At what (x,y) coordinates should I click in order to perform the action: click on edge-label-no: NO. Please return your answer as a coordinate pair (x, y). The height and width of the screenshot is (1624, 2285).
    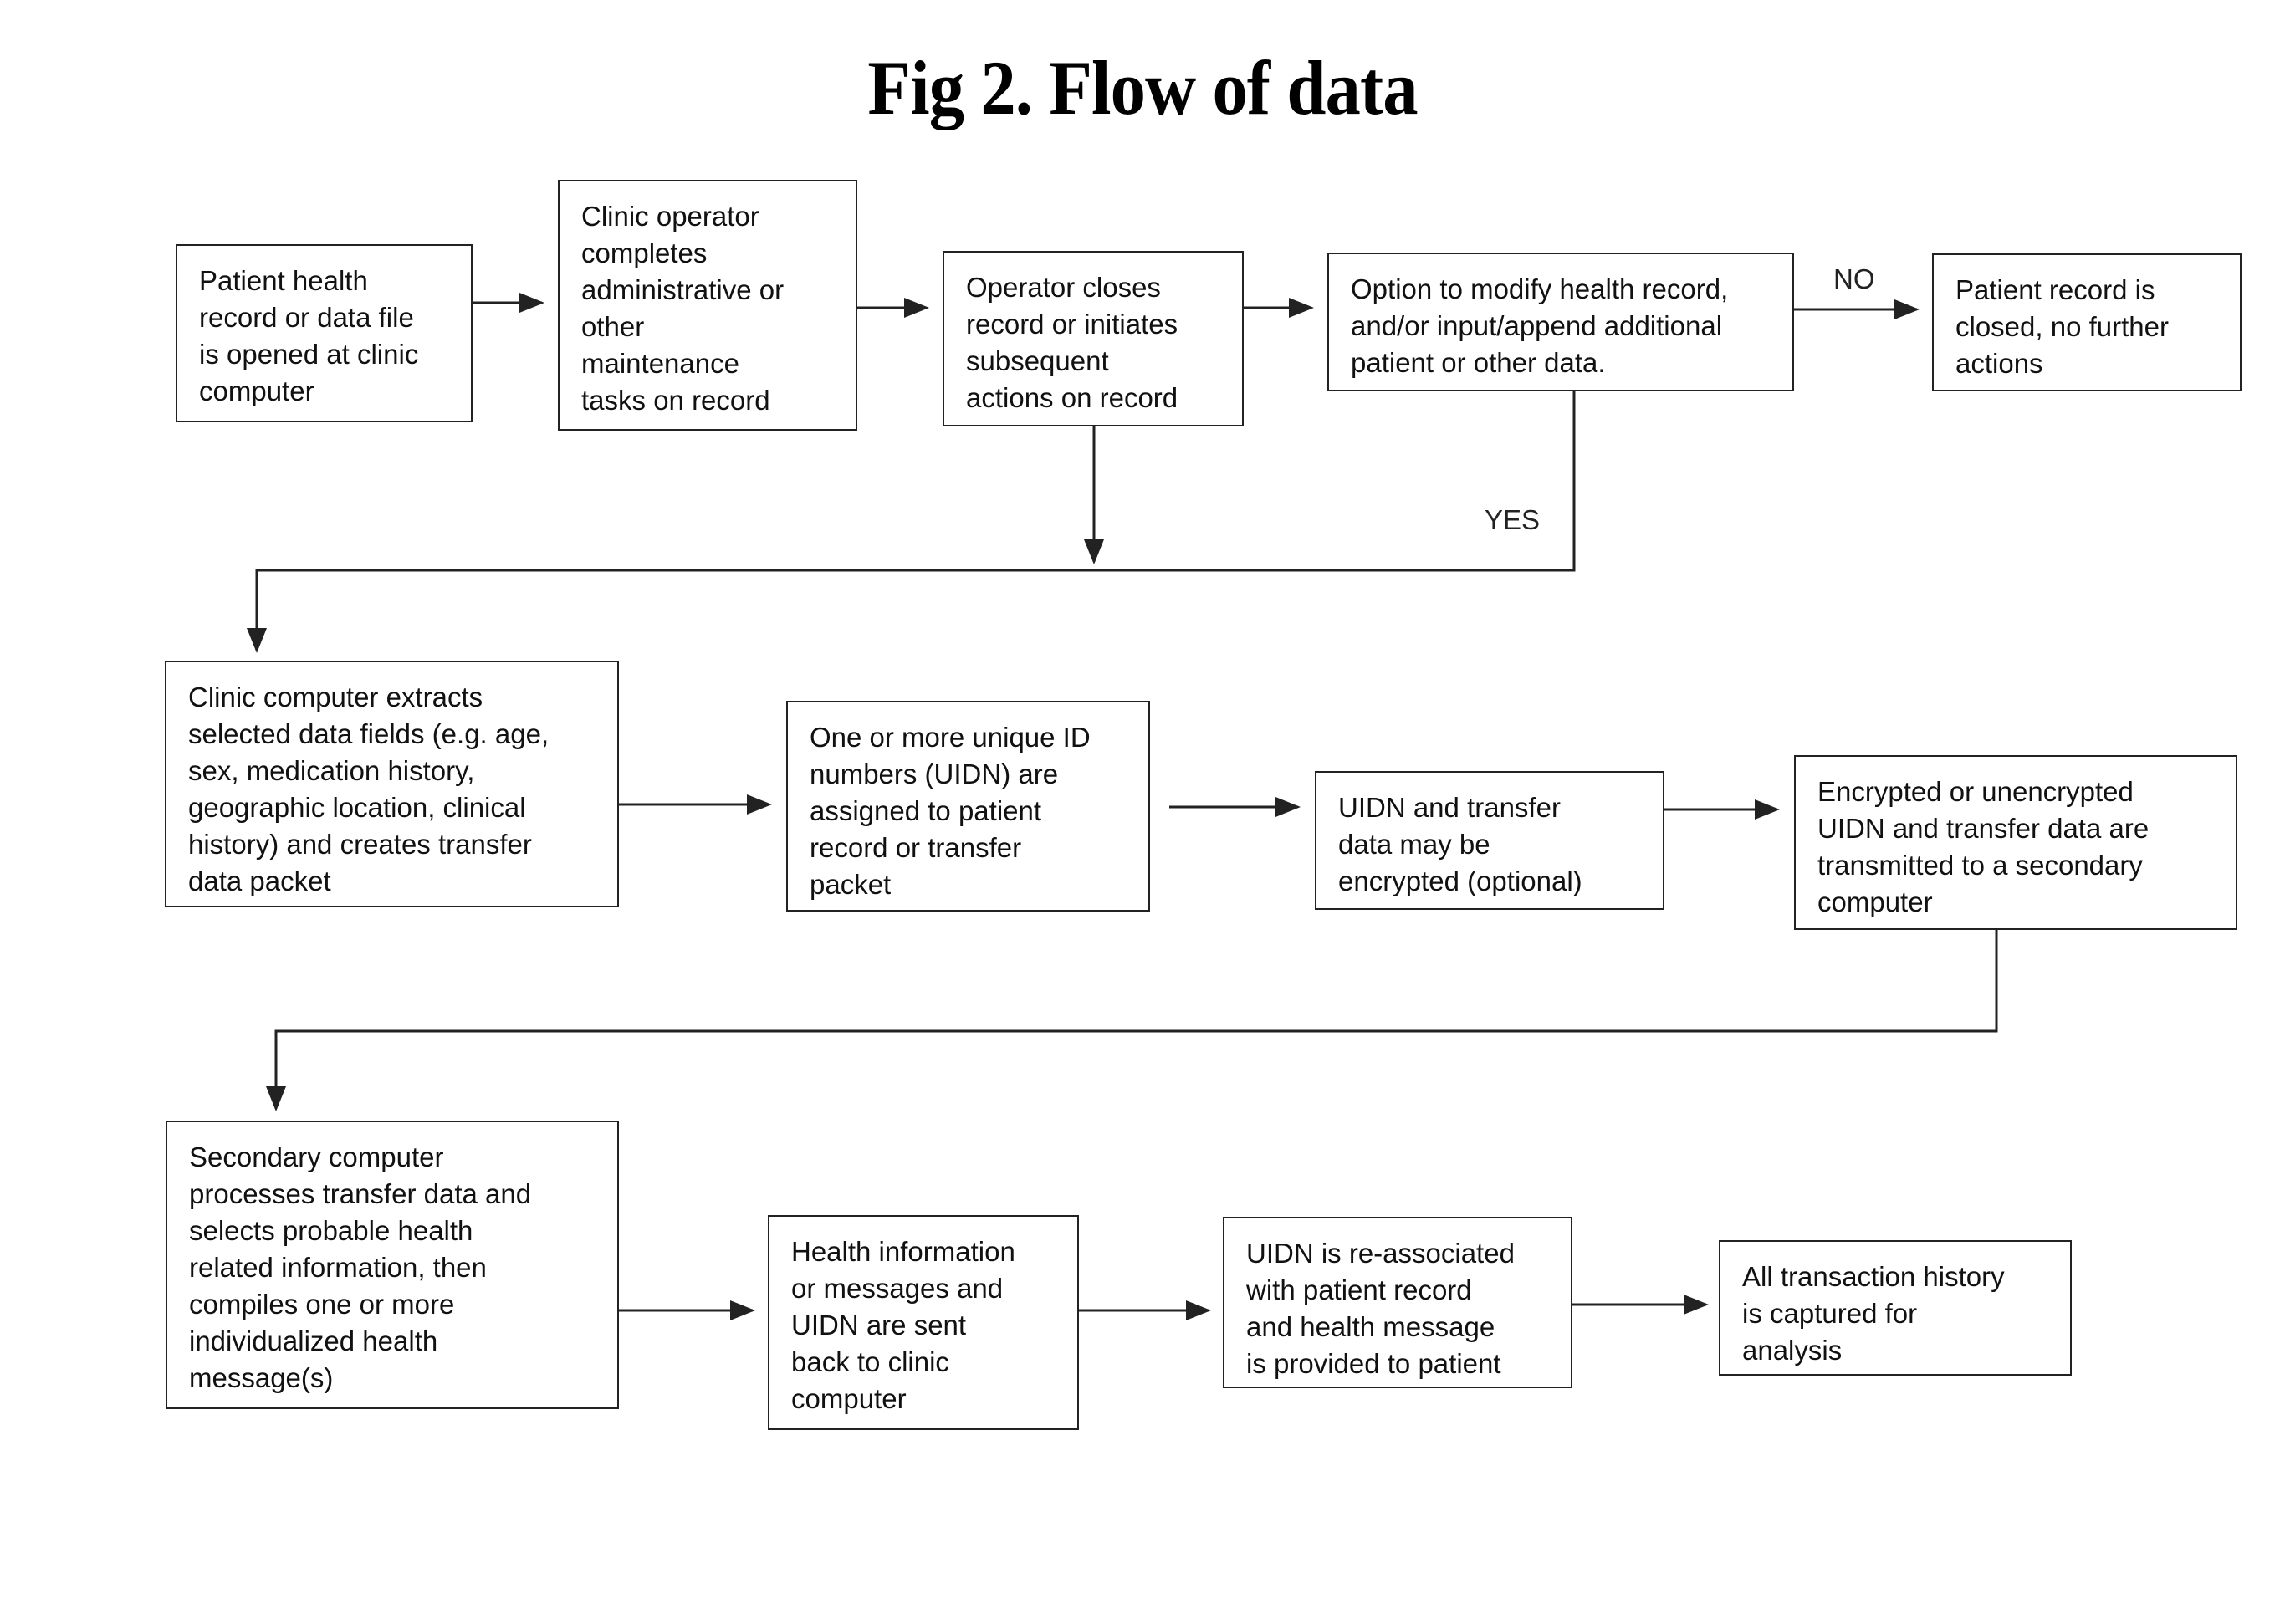
    Looking at the image, I should click on (1854, 278).